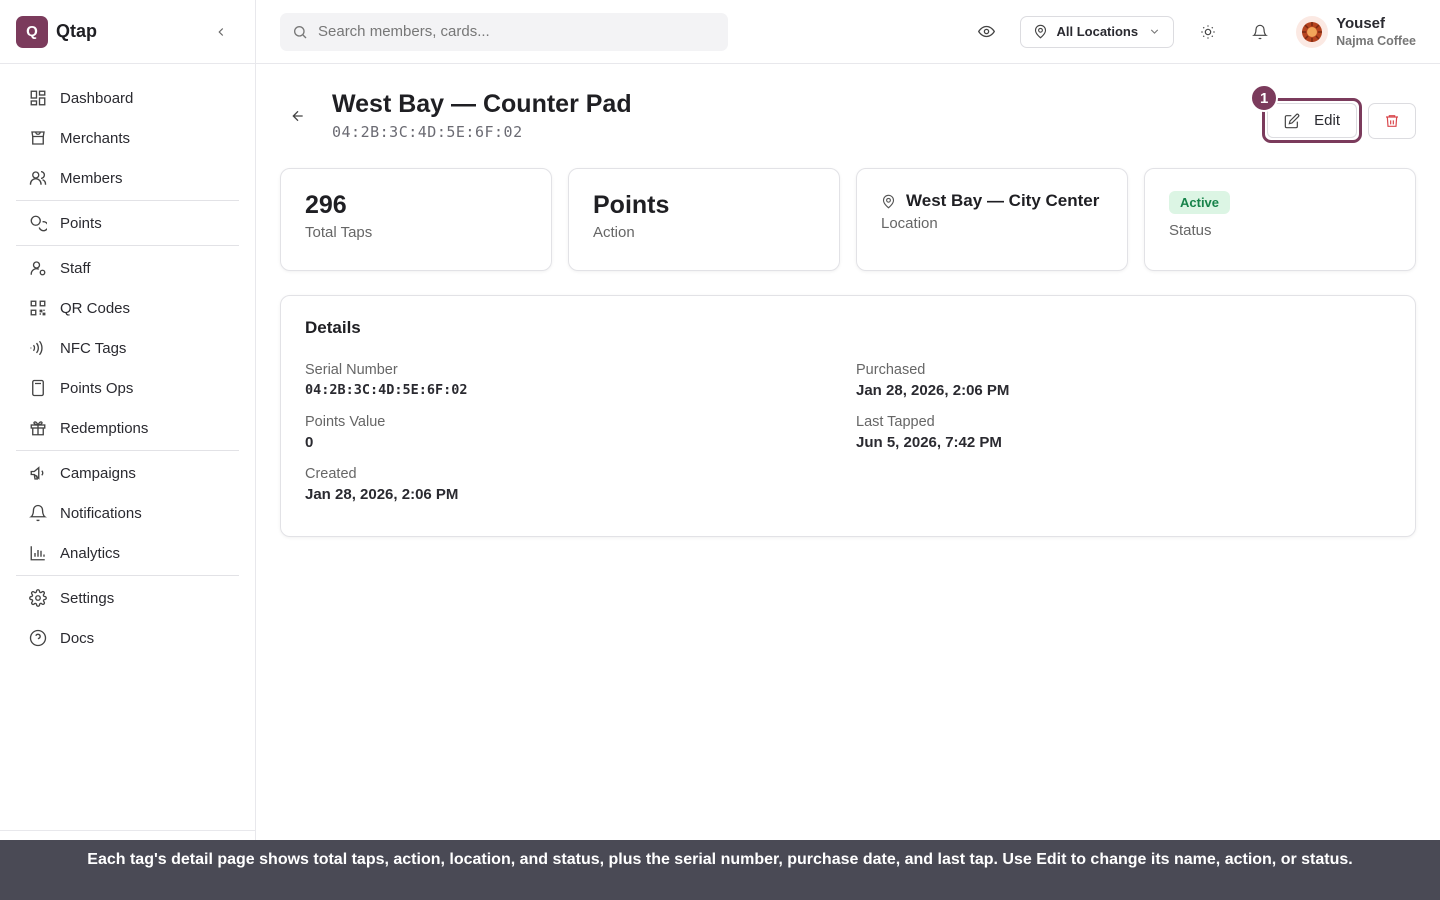 This screenshot has height=900, width=1440. What do you see at coordinates (517, 31) in the screenshot?
I see `search-input` at bounding box center [517, 31].